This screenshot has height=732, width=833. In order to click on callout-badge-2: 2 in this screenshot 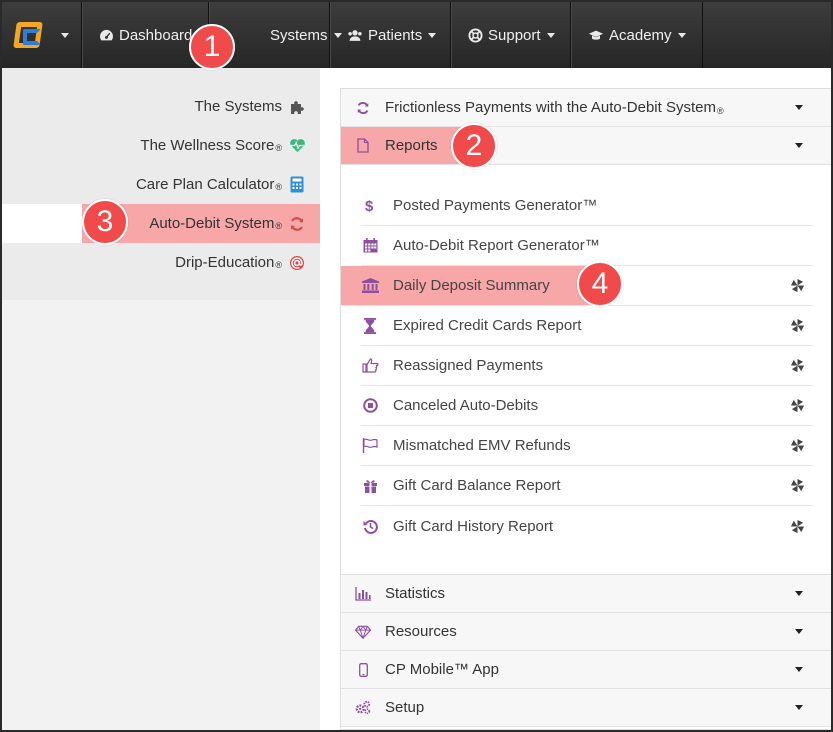, I will do `click(474, 146)`.